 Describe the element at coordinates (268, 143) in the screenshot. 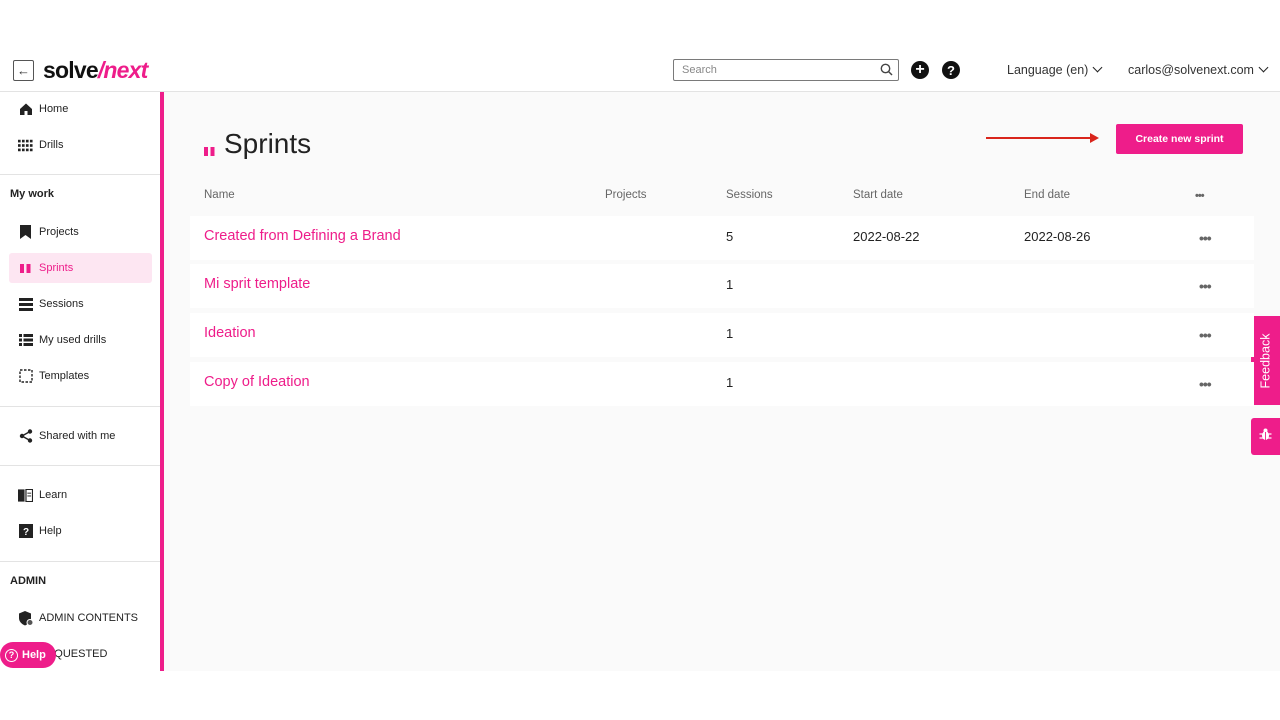

I see `page-title: Sprints` at that location.